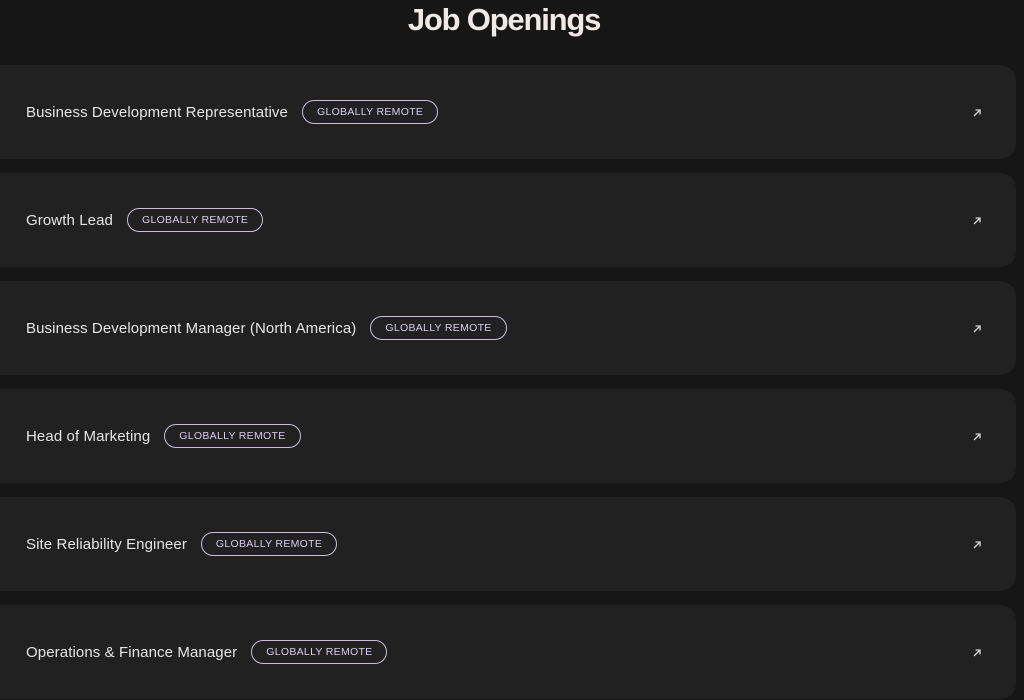 The image size is (1024, 700). Describe the element at coordinates (508, 436) in the screenshot. I see `job-card-head-of-marketing: Head of Marketing GLOBALLY REMOTE` at that location.